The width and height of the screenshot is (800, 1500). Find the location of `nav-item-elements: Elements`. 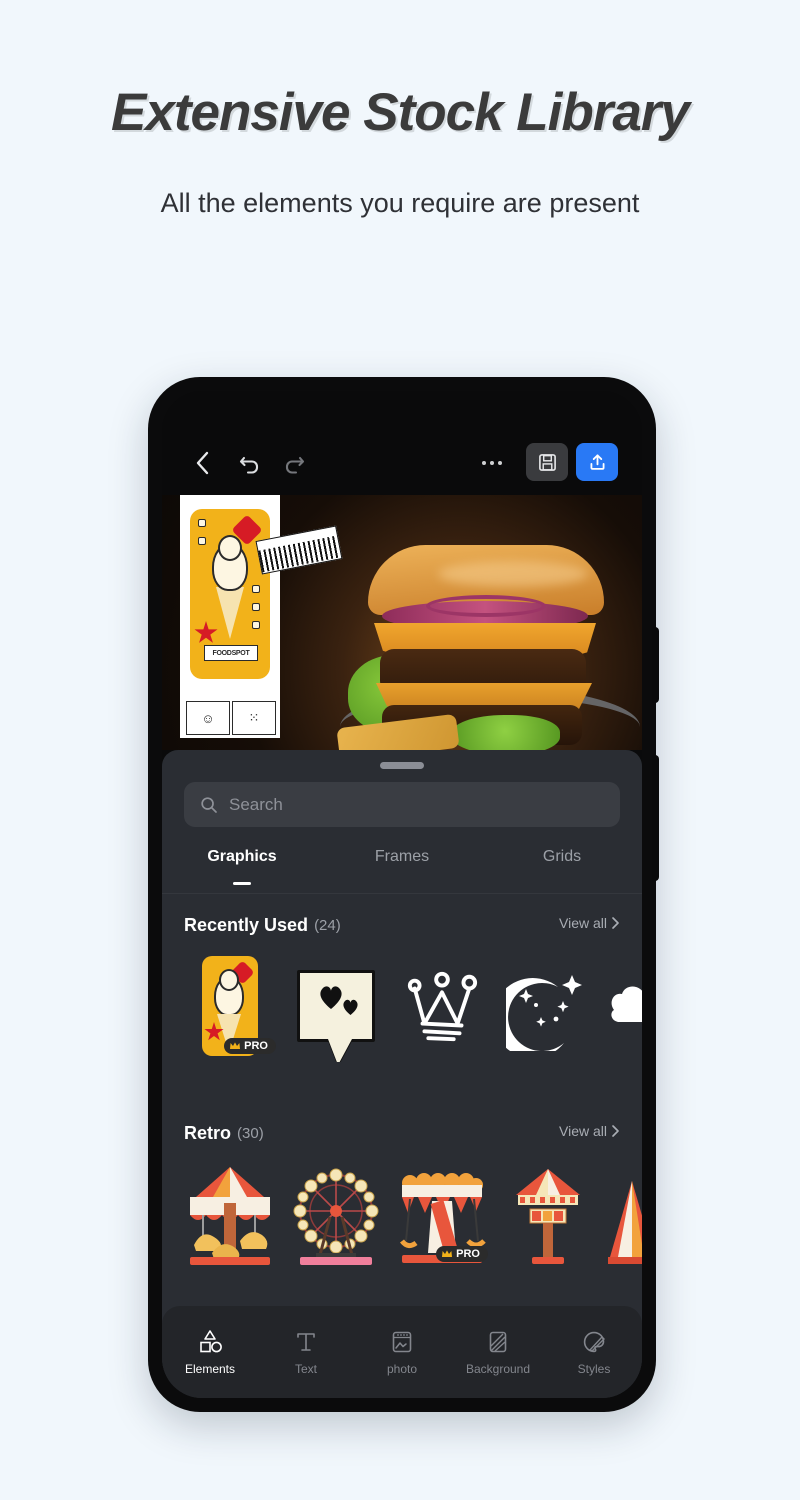

nav-item-elements: Elements is located at coordinates (210, 1352).